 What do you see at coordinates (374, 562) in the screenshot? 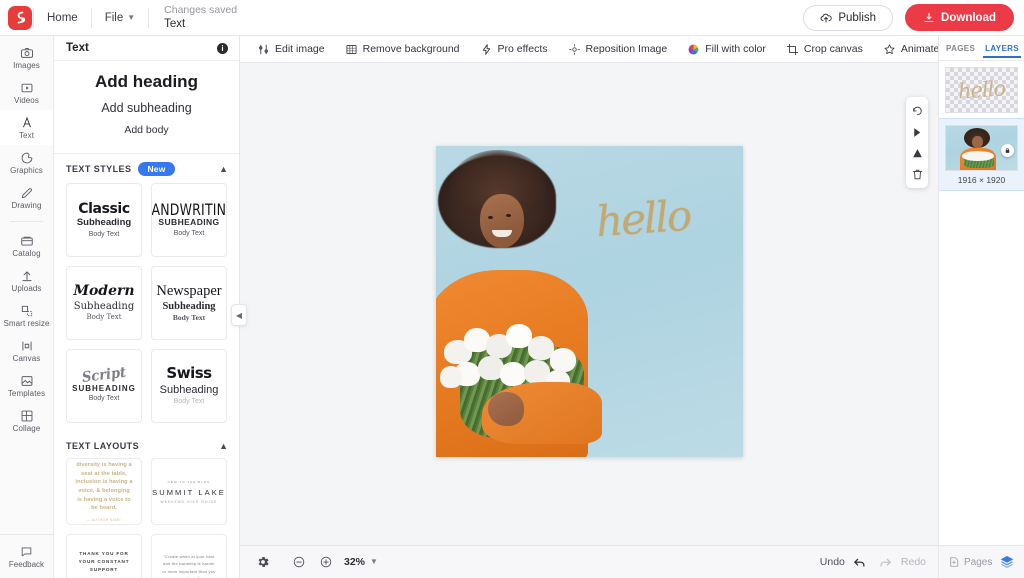
I see `chevron-down-icon: ▼` at bounding box center [374, 562].